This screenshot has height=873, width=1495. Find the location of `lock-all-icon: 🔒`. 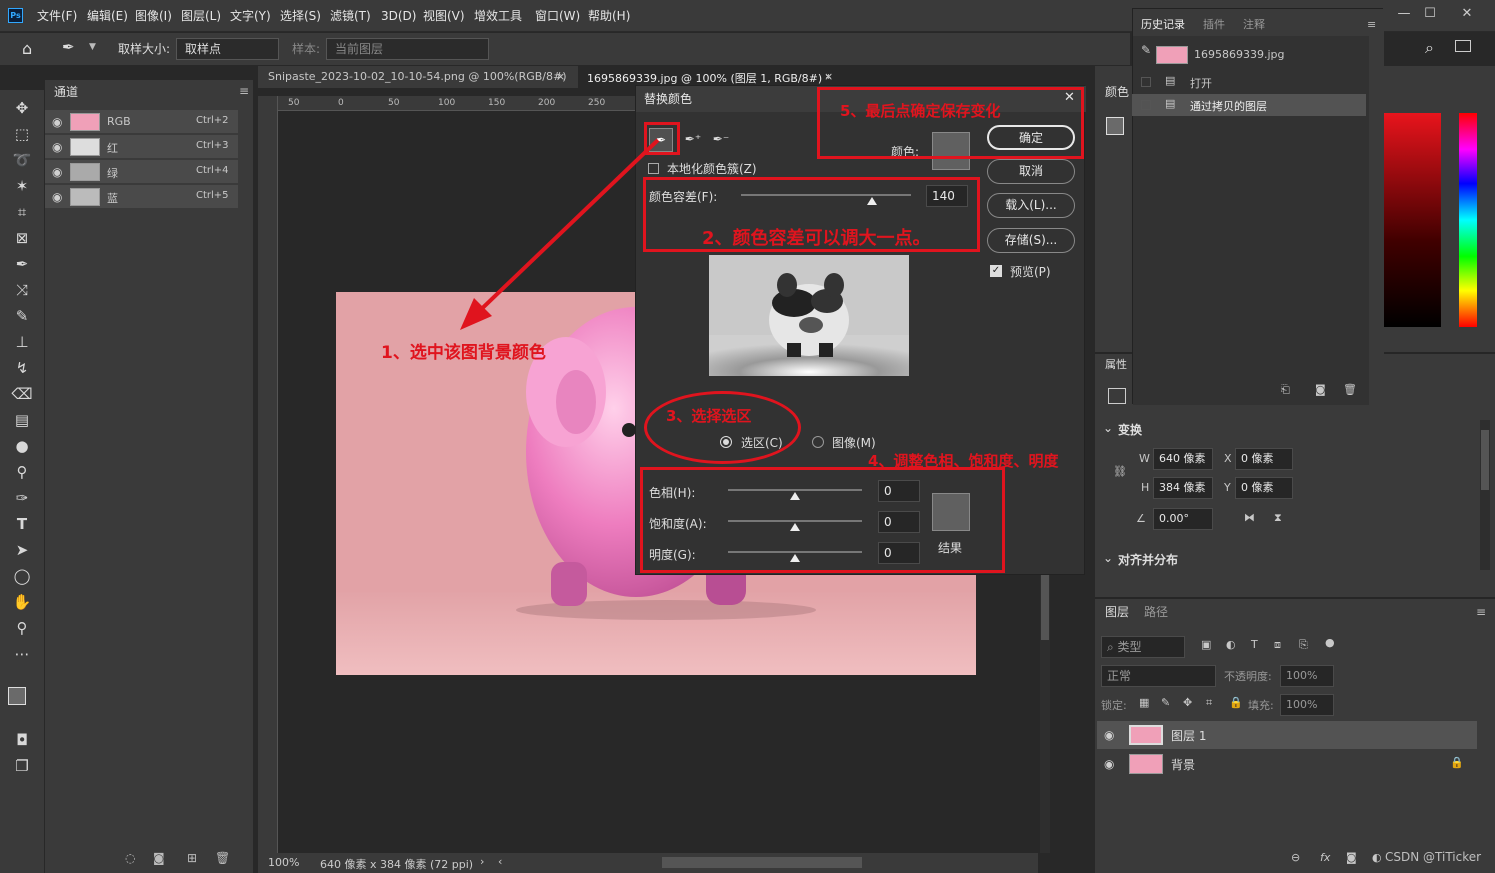

lock-all-icon: 🔒 is located at coordinates (1236, 702).